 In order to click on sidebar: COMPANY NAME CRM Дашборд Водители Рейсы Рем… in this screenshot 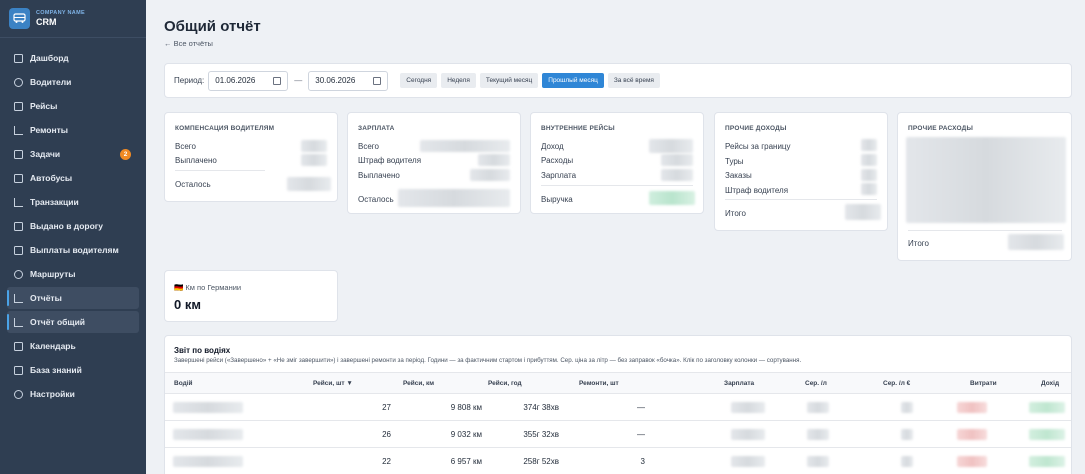, I will do `click(73, 237)`.